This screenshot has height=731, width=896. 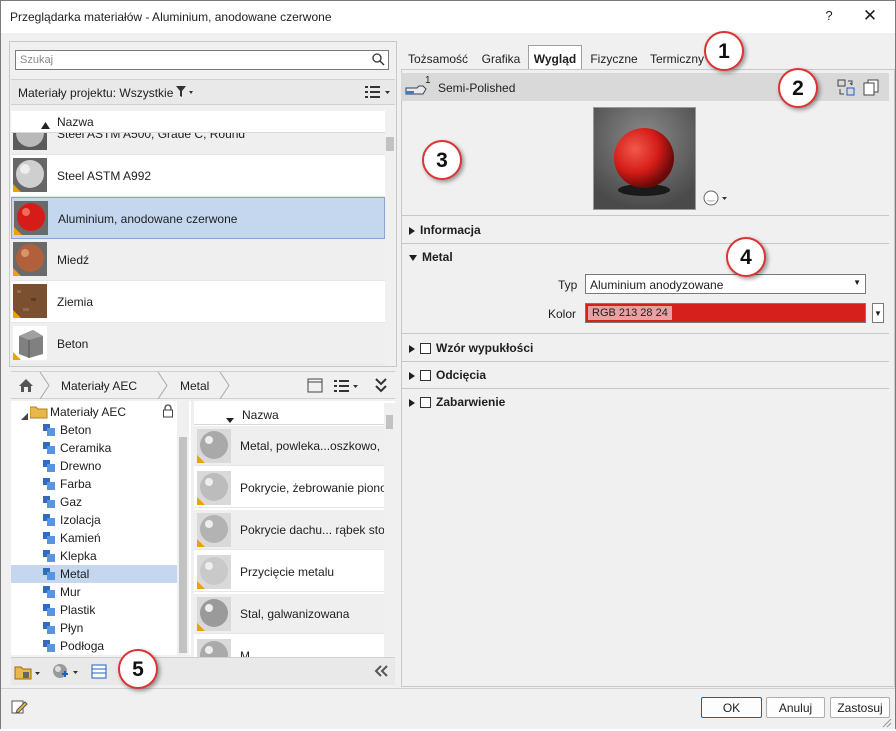 I want to click on filter-icon, so click(x=185, y=93).